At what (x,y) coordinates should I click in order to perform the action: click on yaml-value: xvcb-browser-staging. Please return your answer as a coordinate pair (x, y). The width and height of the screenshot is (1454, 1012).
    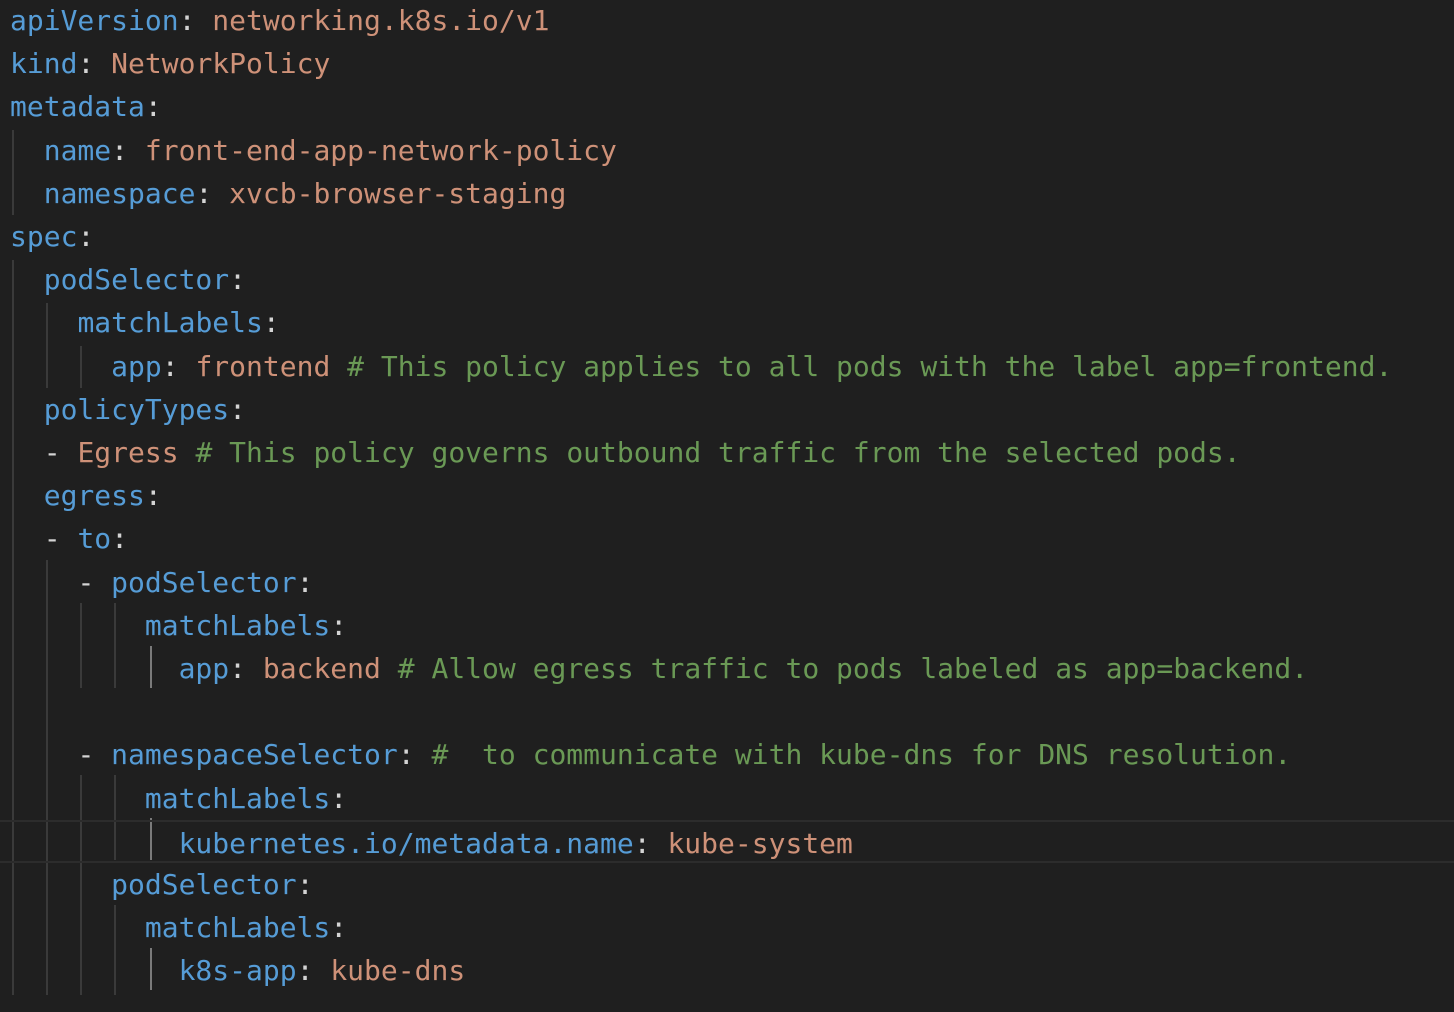
    Looking at the image, I should click on (398, 193).